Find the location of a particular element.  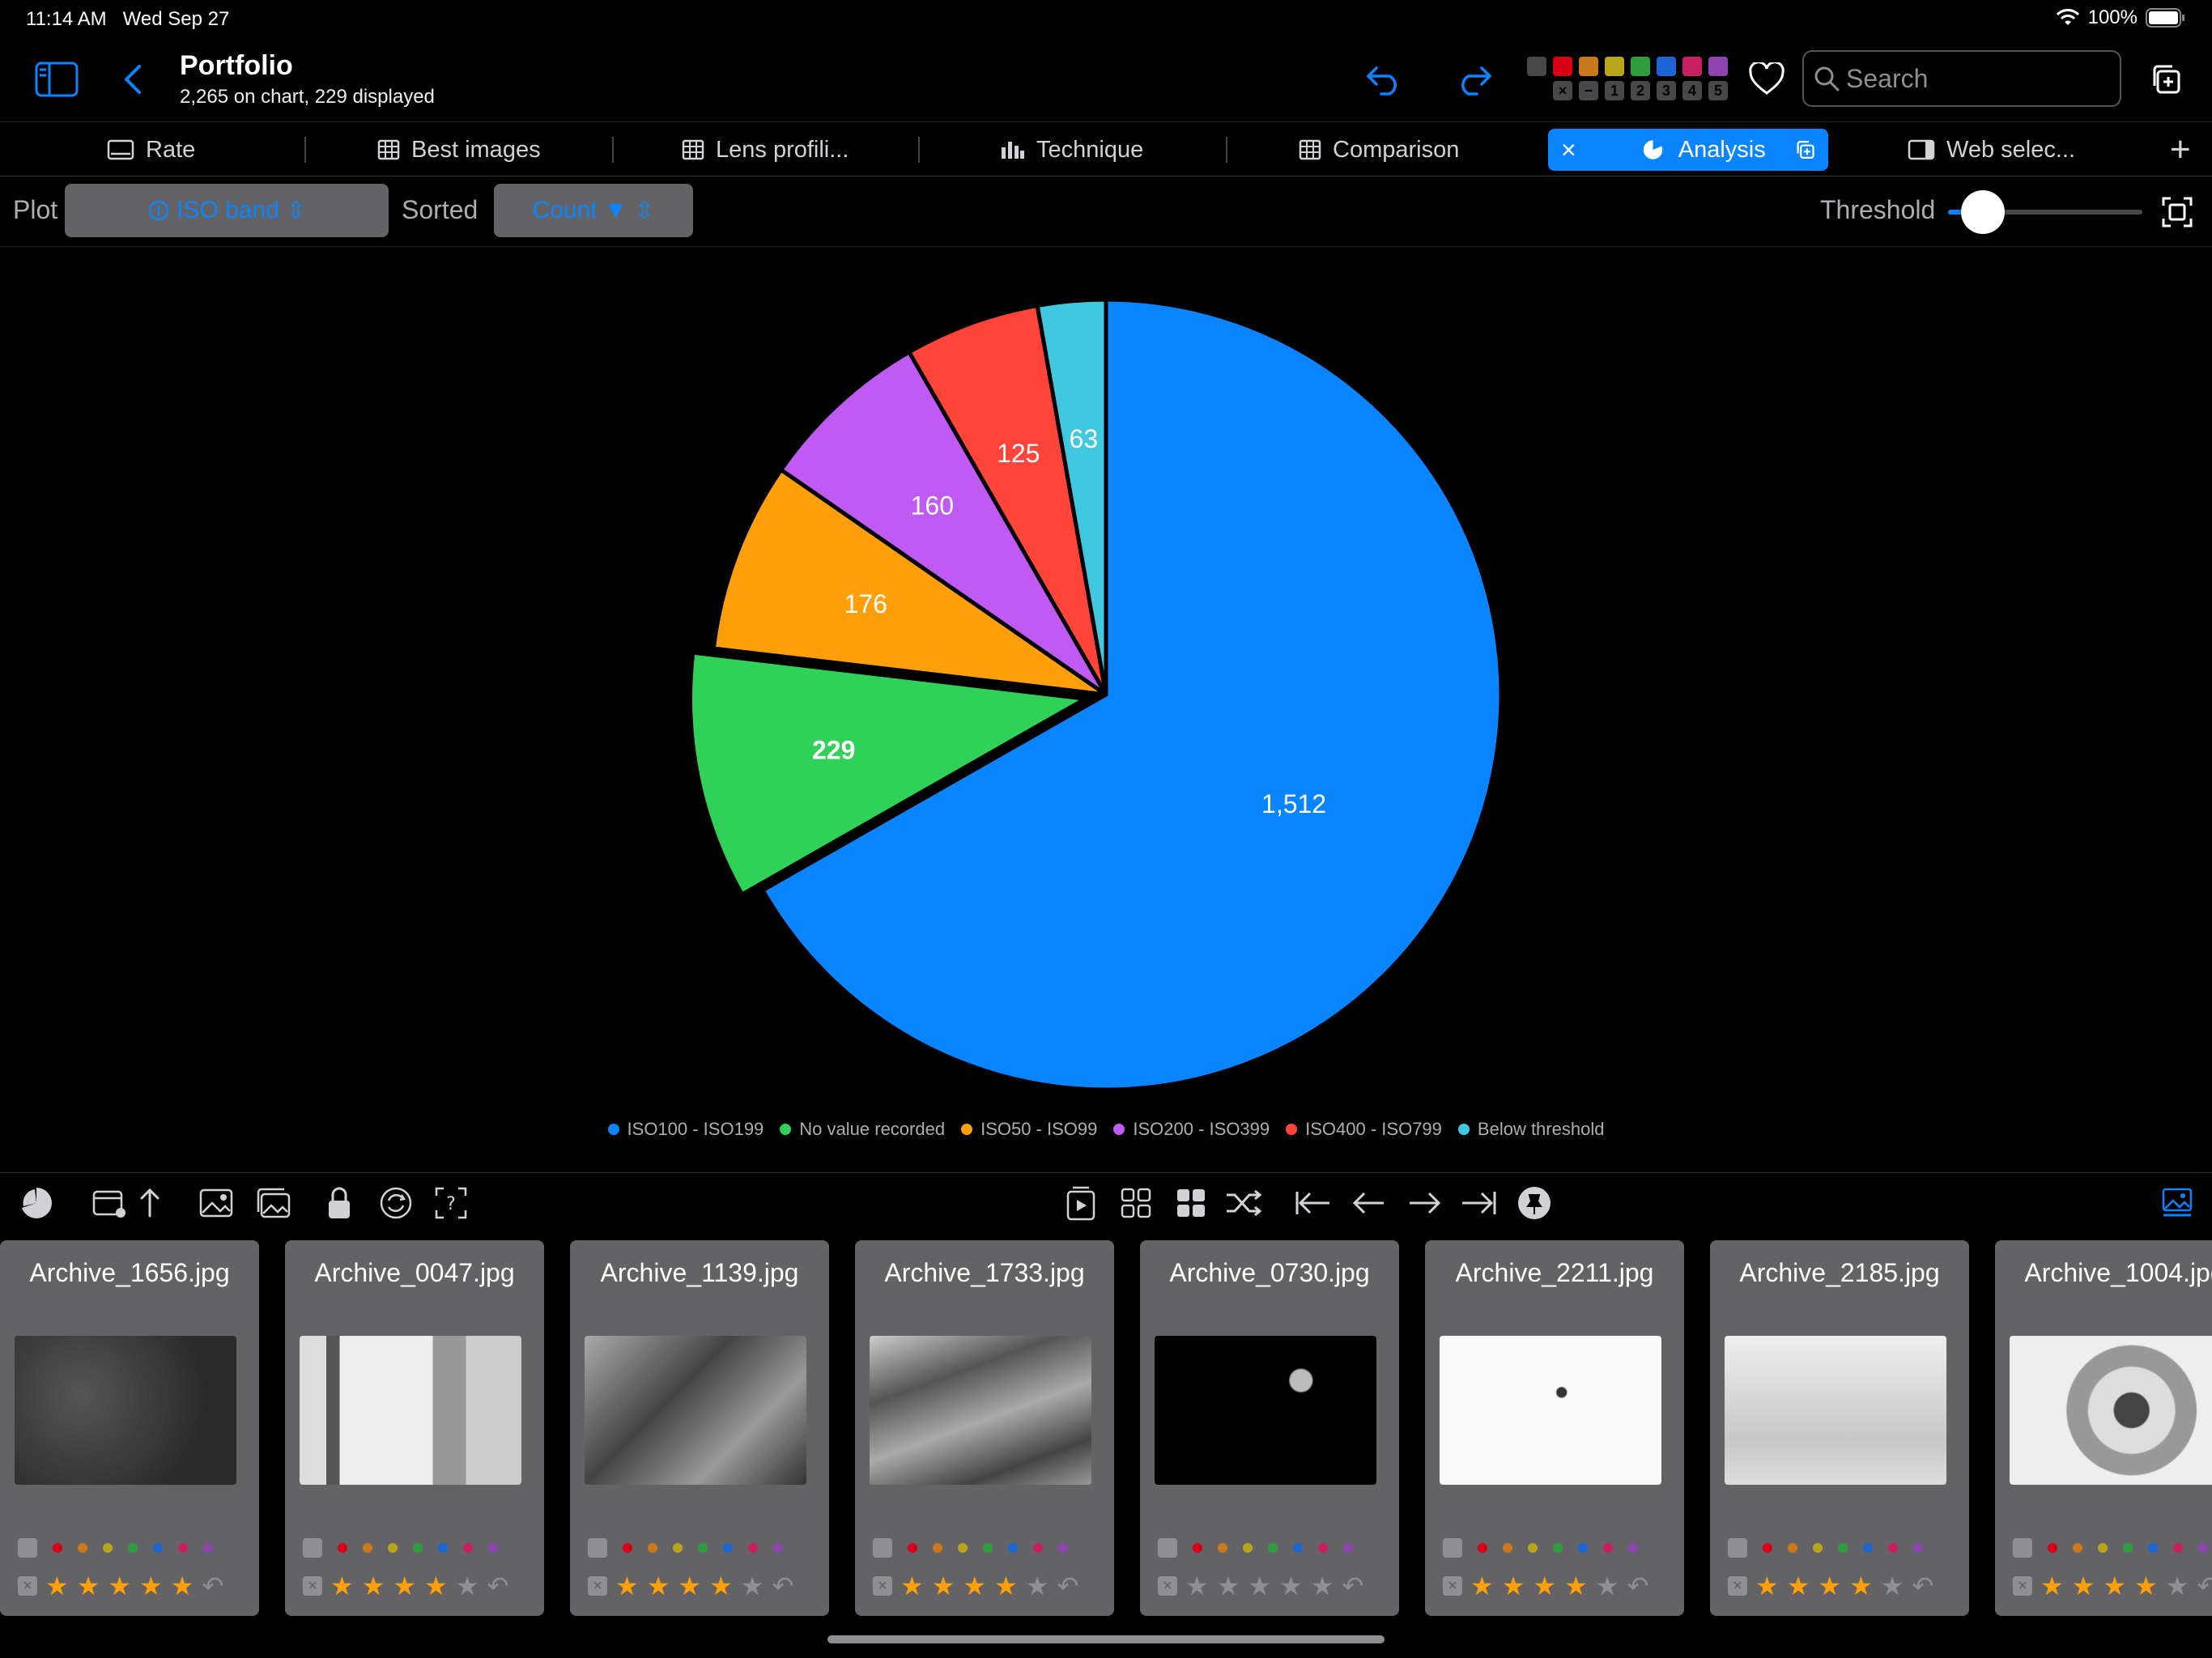

pin-icon is located at coordinates (1535, 1203).